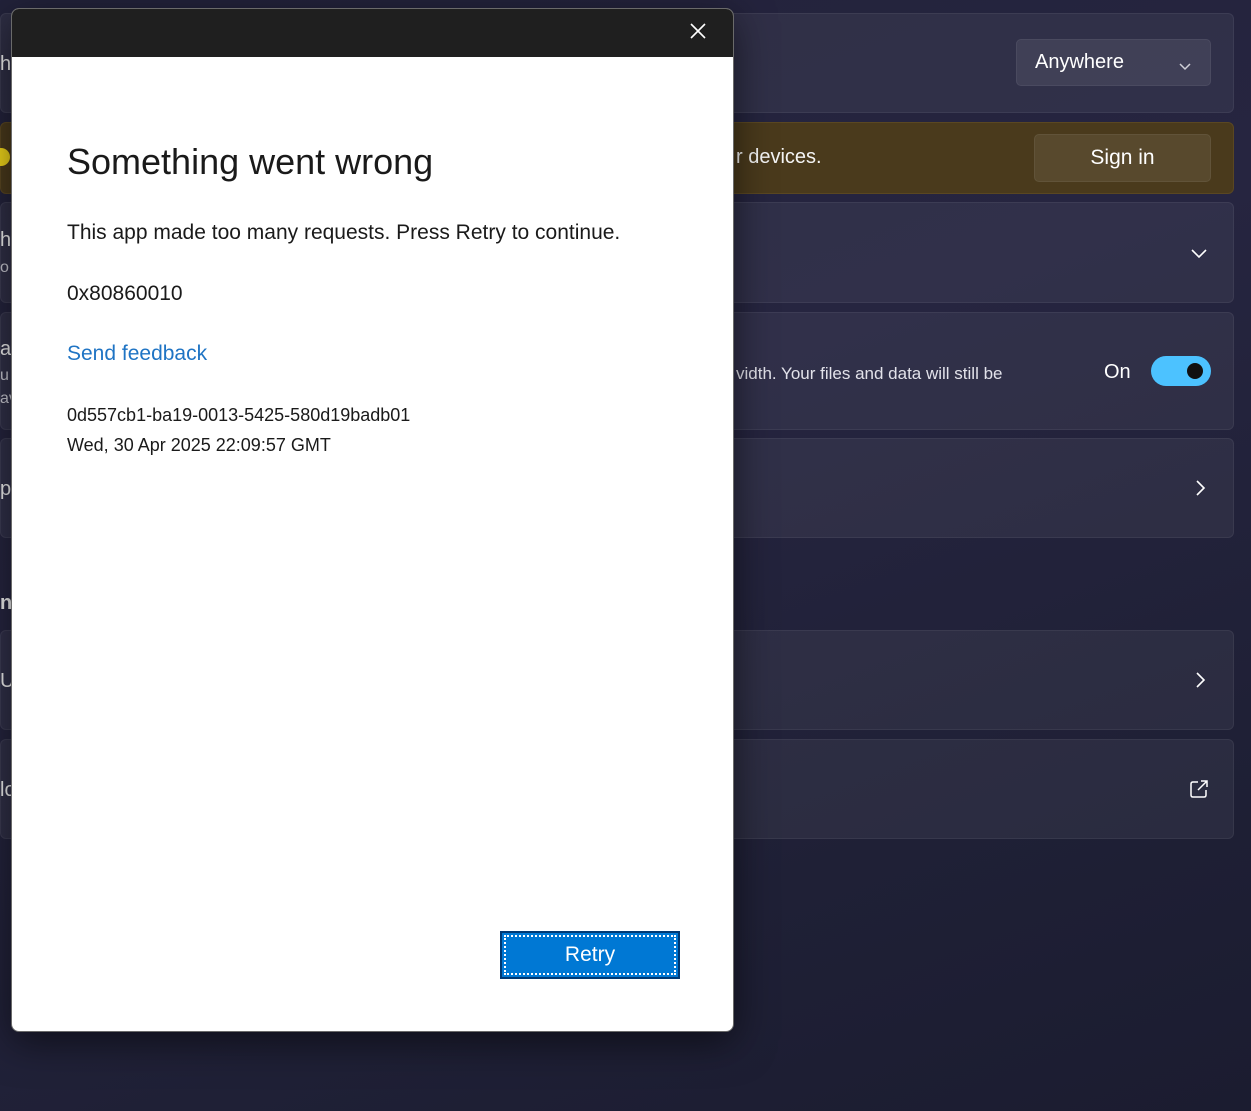 The image size is (1251, 1111). What do you see at coordinates (1195, 371) in the screenshot?
I see `toggle-knob` at bounding box center [1195, 371].